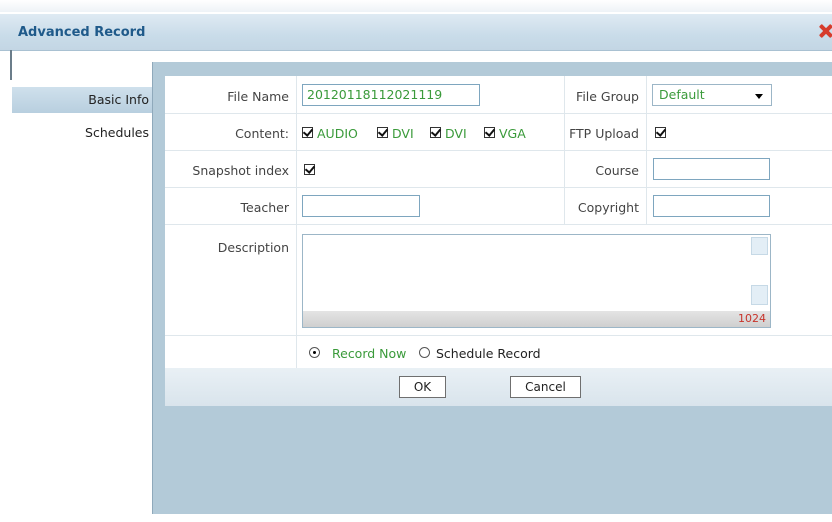 The height and width of the screenshot is (522, 832). What do you see at coordinates (240, 170) in the screenshot?
I see `snapshot-index-label: Snapshot index` at bounding box center [240, 170].